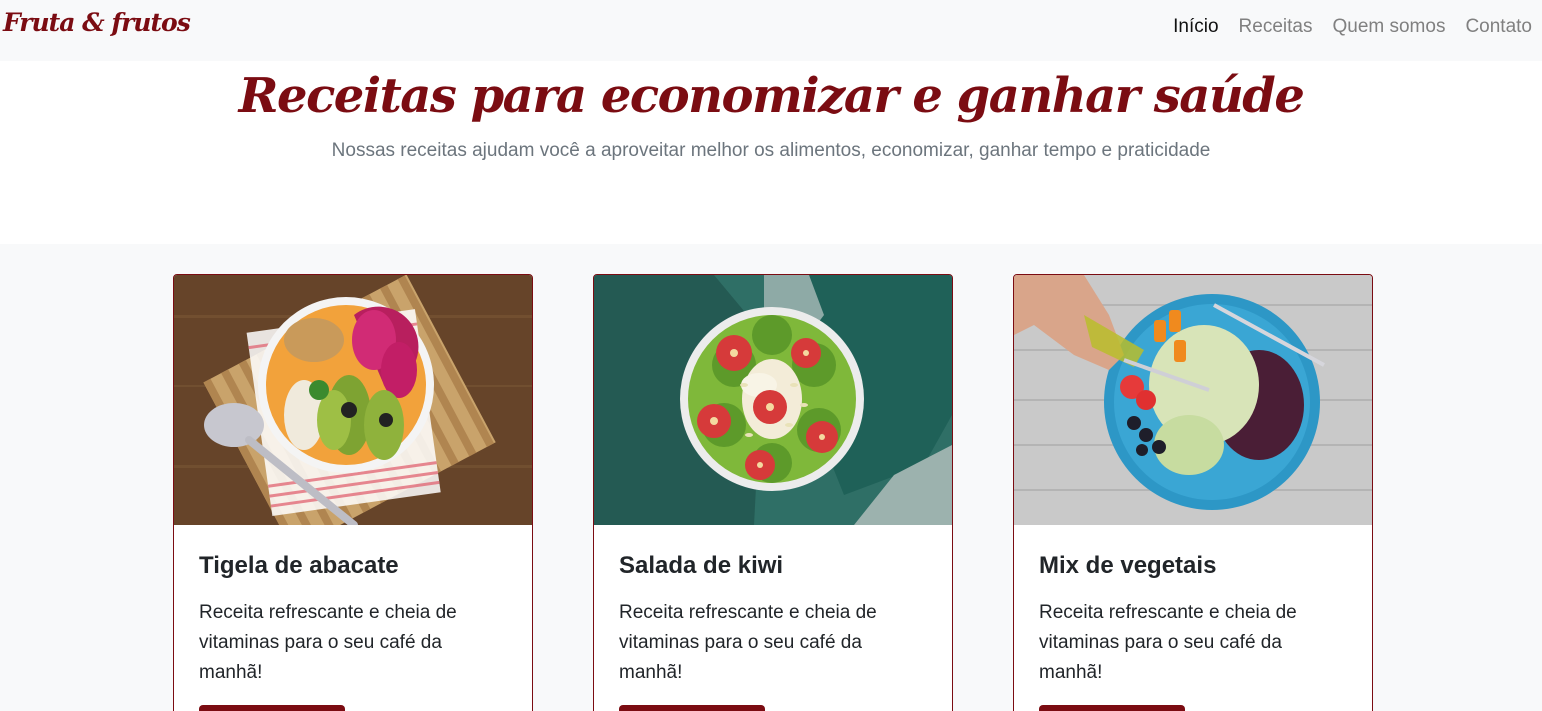  I want to click on avocado-bowl-image, so click(353, 400).